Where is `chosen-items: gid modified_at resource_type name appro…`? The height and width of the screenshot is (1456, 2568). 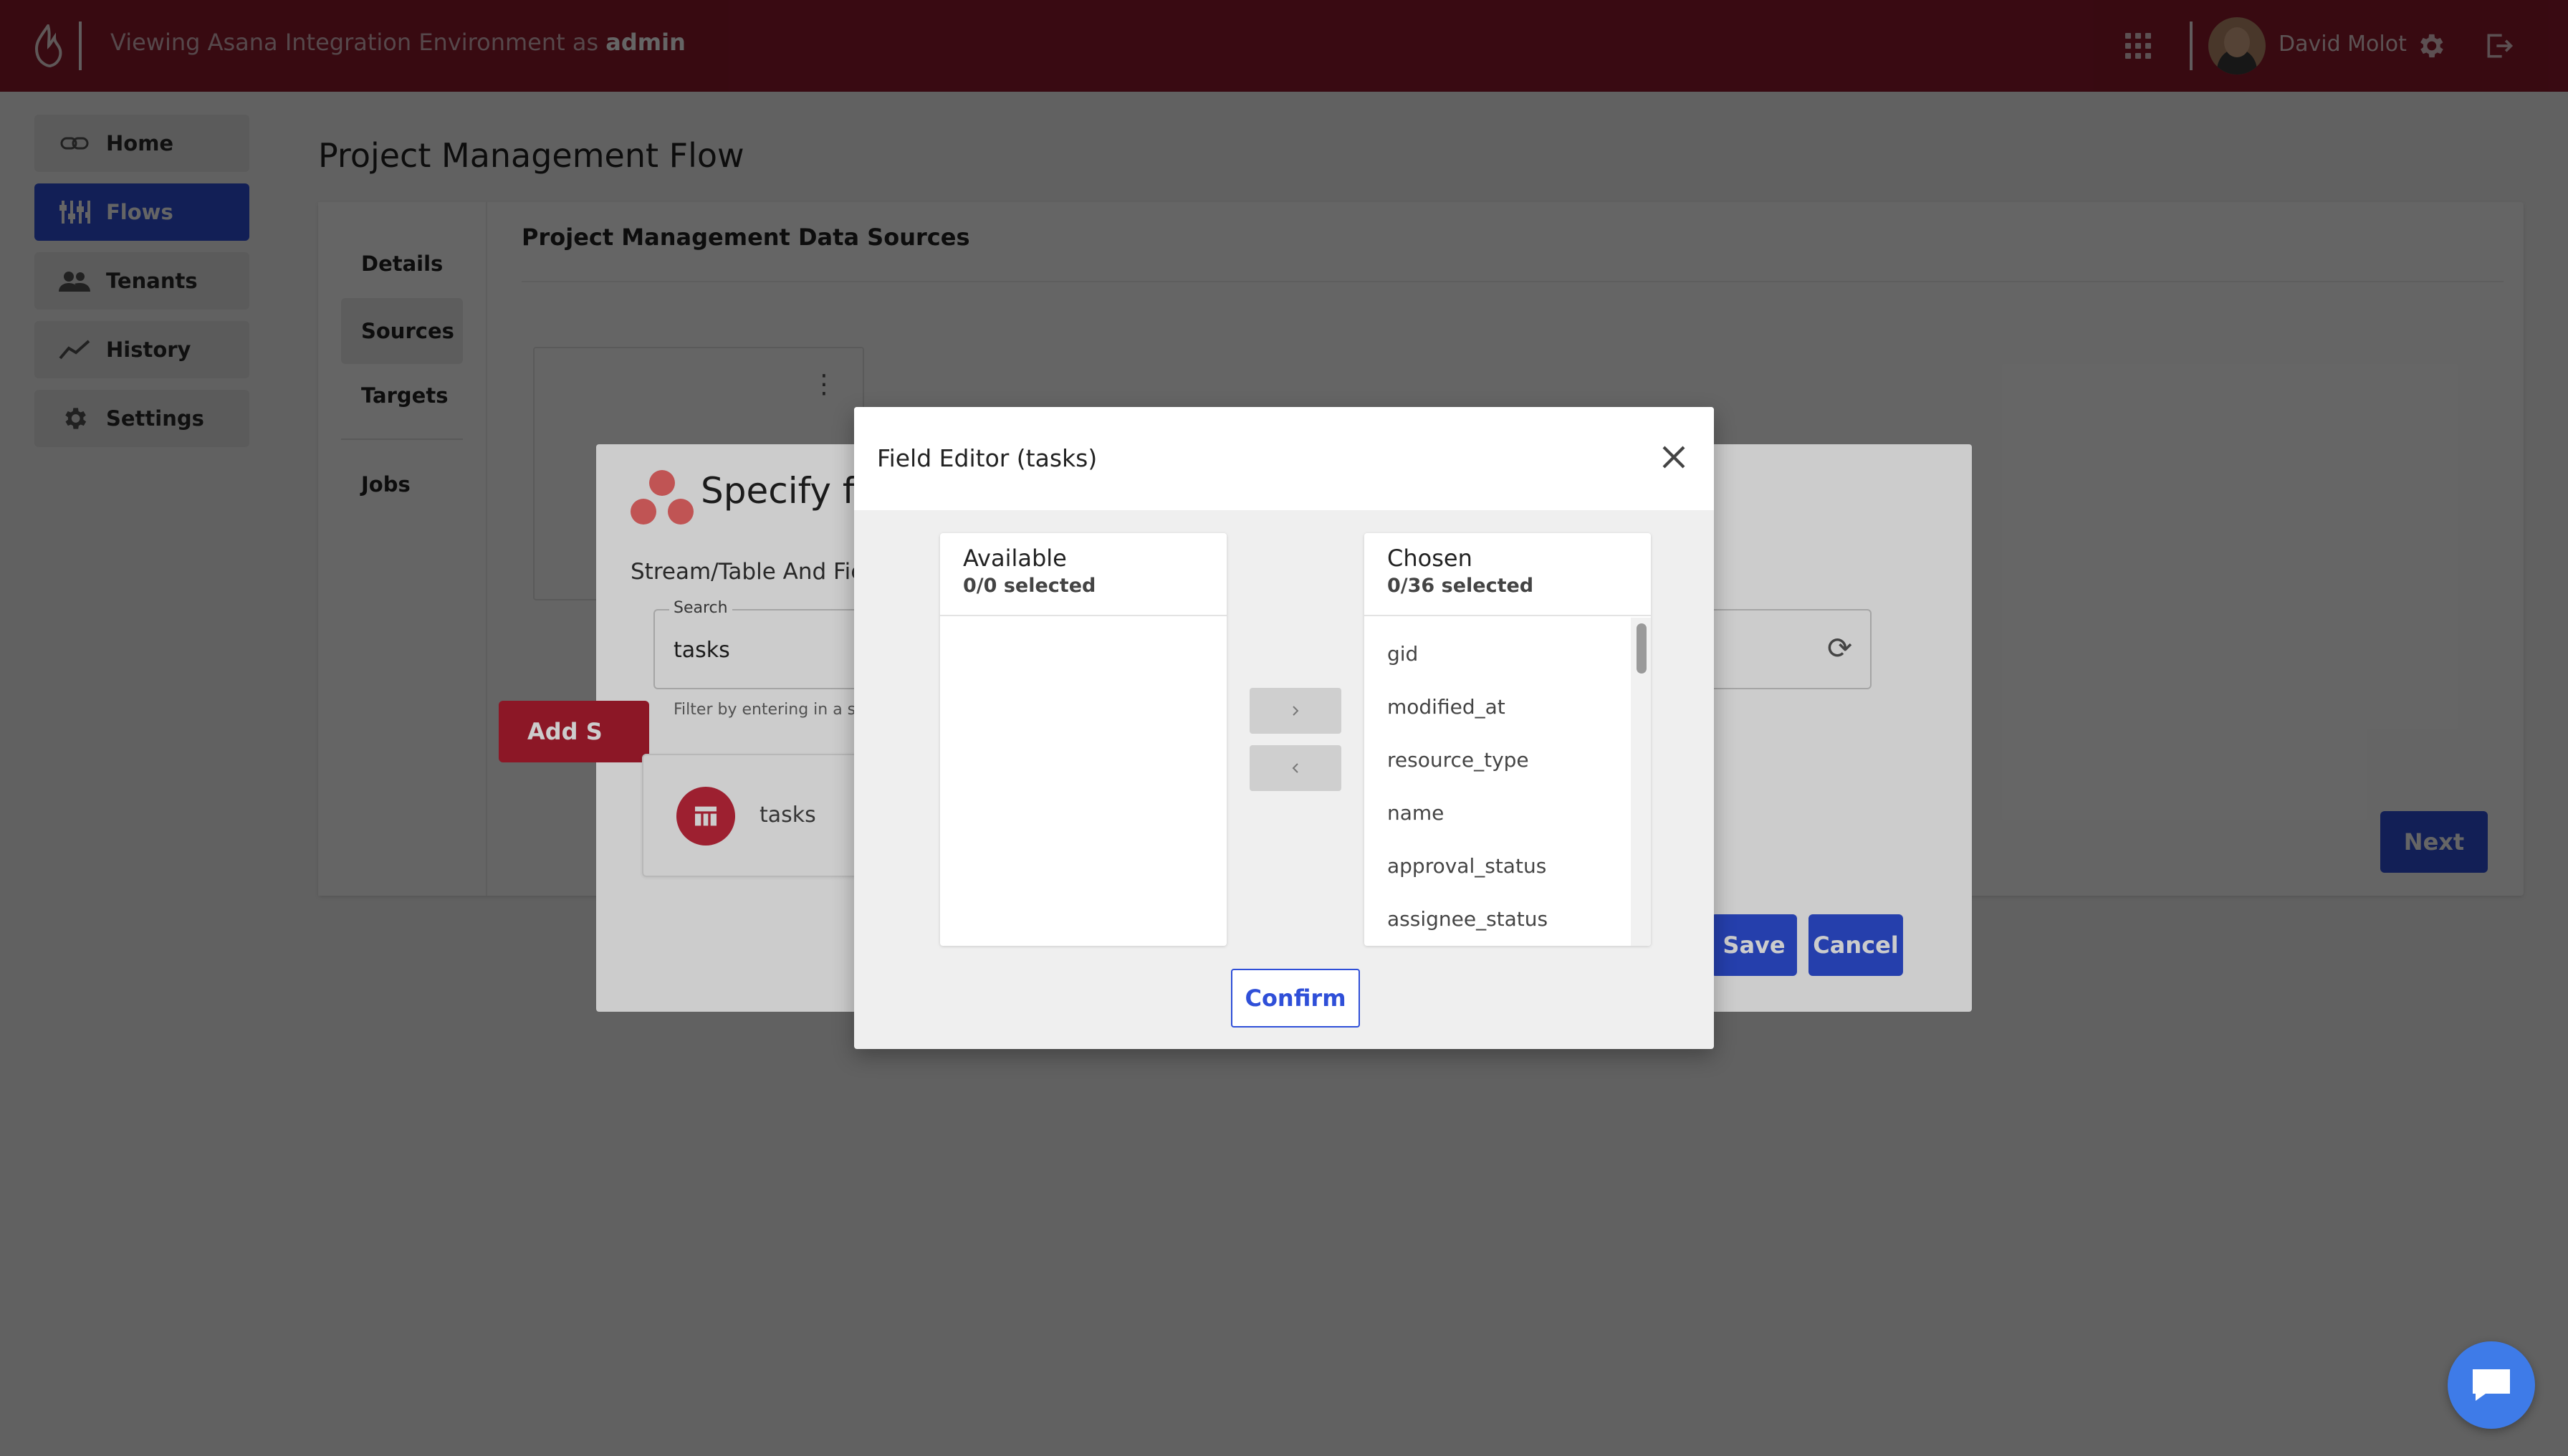 chosen-items: gid modified_at resource_type name appro… is located at coordinates (1507, 782).